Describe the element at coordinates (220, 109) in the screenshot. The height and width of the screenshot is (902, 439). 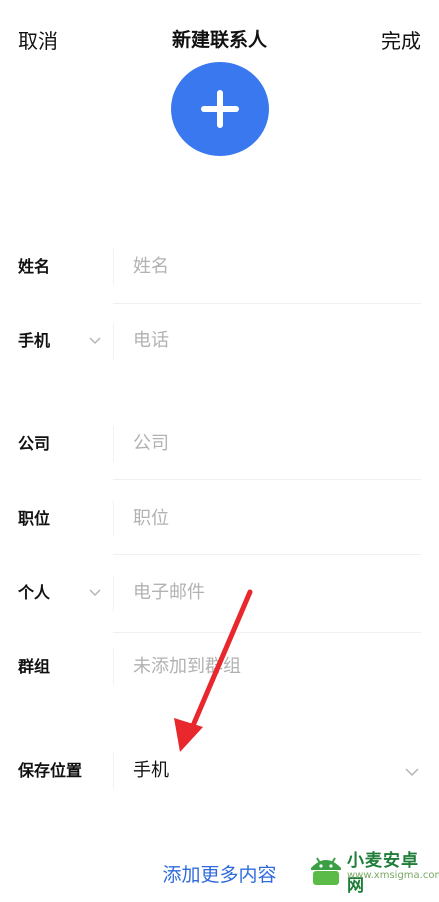
I see `add-photo-button` at that location.